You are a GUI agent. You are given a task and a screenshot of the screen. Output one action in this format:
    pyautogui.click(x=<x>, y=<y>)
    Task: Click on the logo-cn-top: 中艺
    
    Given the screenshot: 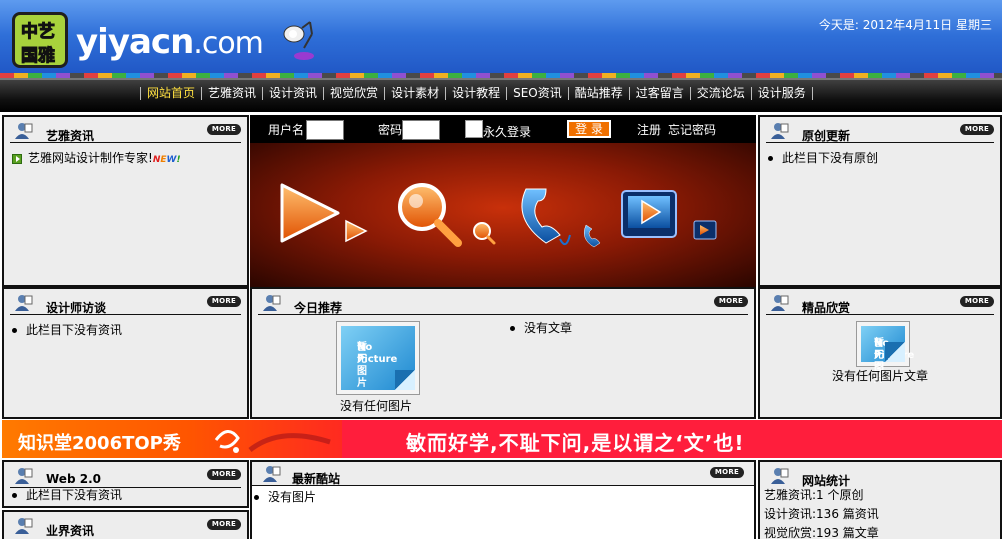 What is the action you would take?
    pyautogui.click(x=38, y=32)
    